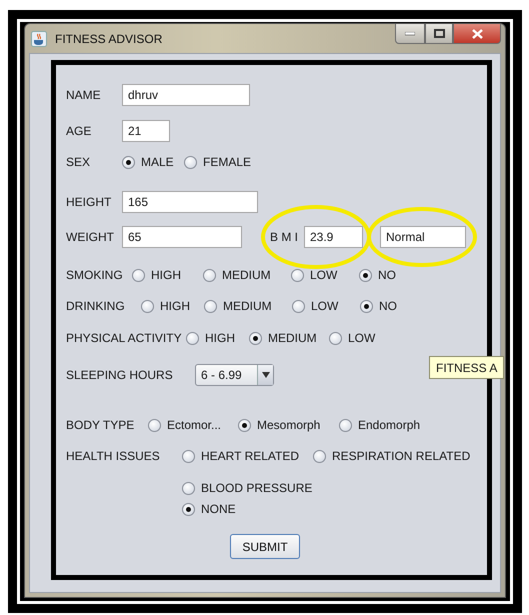 This screenshot has width=529, height=615. What do you see at coordinates (90, 237) in the screenshot?
I see `field-label: WEIGHT` at bounding box center [90, 237].